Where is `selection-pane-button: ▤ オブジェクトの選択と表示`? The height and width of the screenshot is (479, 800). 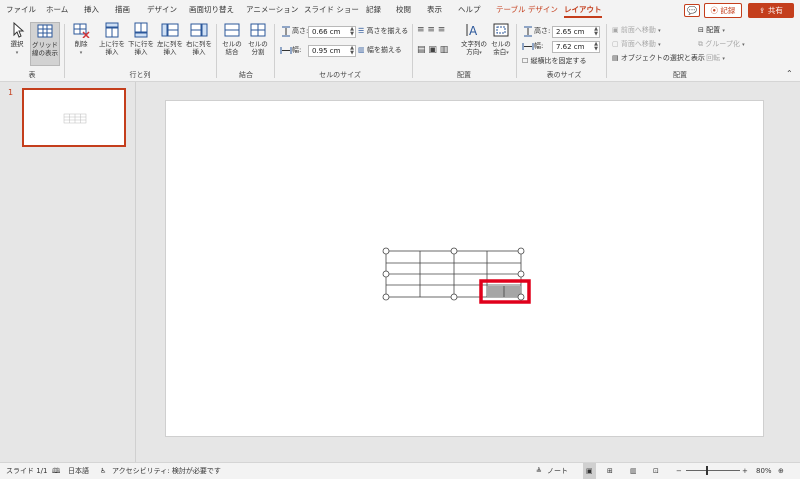 selection-pane-button: ▤ オブジェクトの選択と表示 is located at coordinates (658, 58).